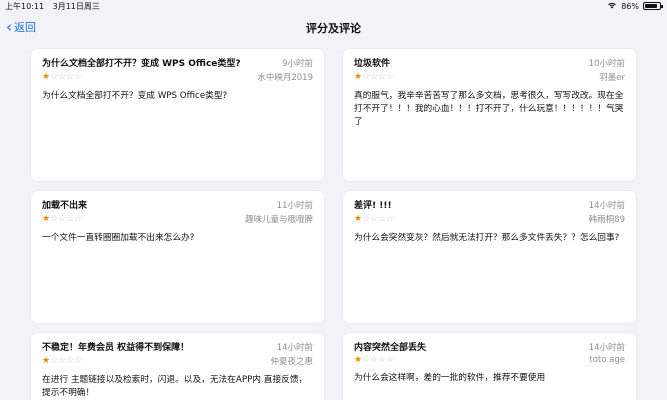 Image resolution: width=667 pixels, height=400 pixels. I want to click on status-time: 上午10:11, so click(25, 6).